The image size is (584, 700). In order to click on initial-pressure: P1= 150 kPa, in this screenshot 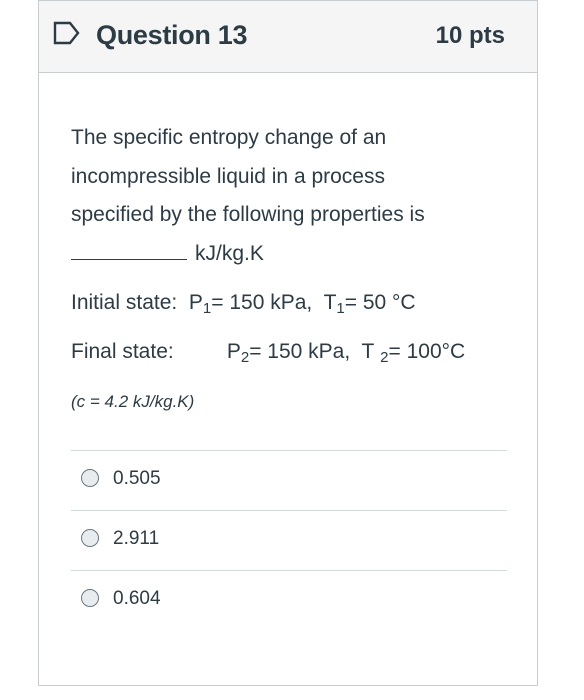, I will do `click(250, 304)`.